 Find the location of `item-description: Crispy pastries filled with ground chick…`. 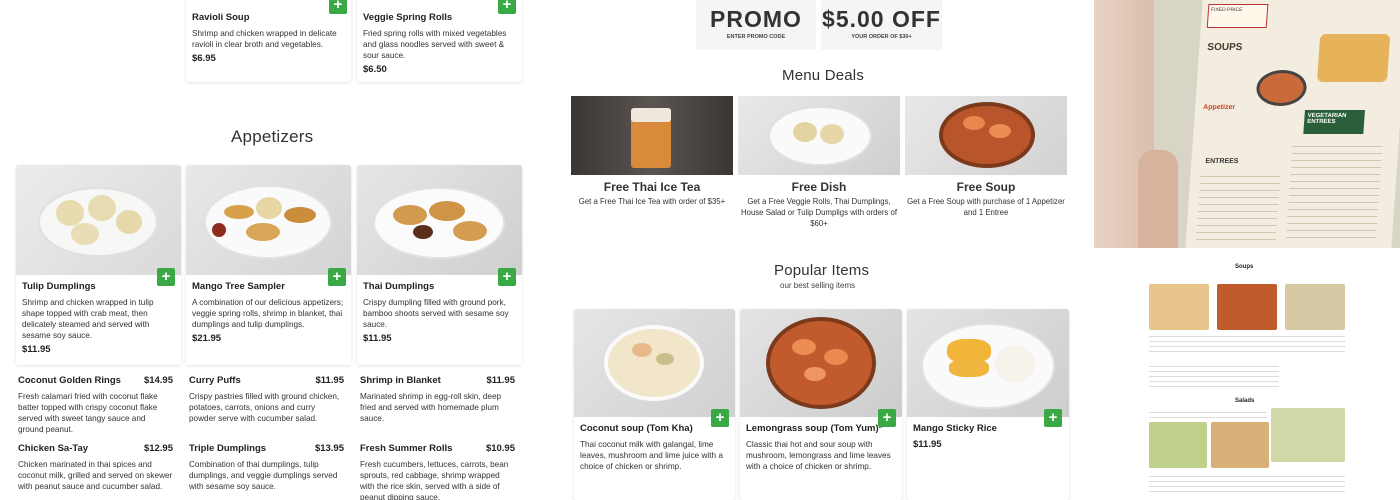

item-description: Crispy pastries filled with ground chick… is located at coordinates (264, 407).